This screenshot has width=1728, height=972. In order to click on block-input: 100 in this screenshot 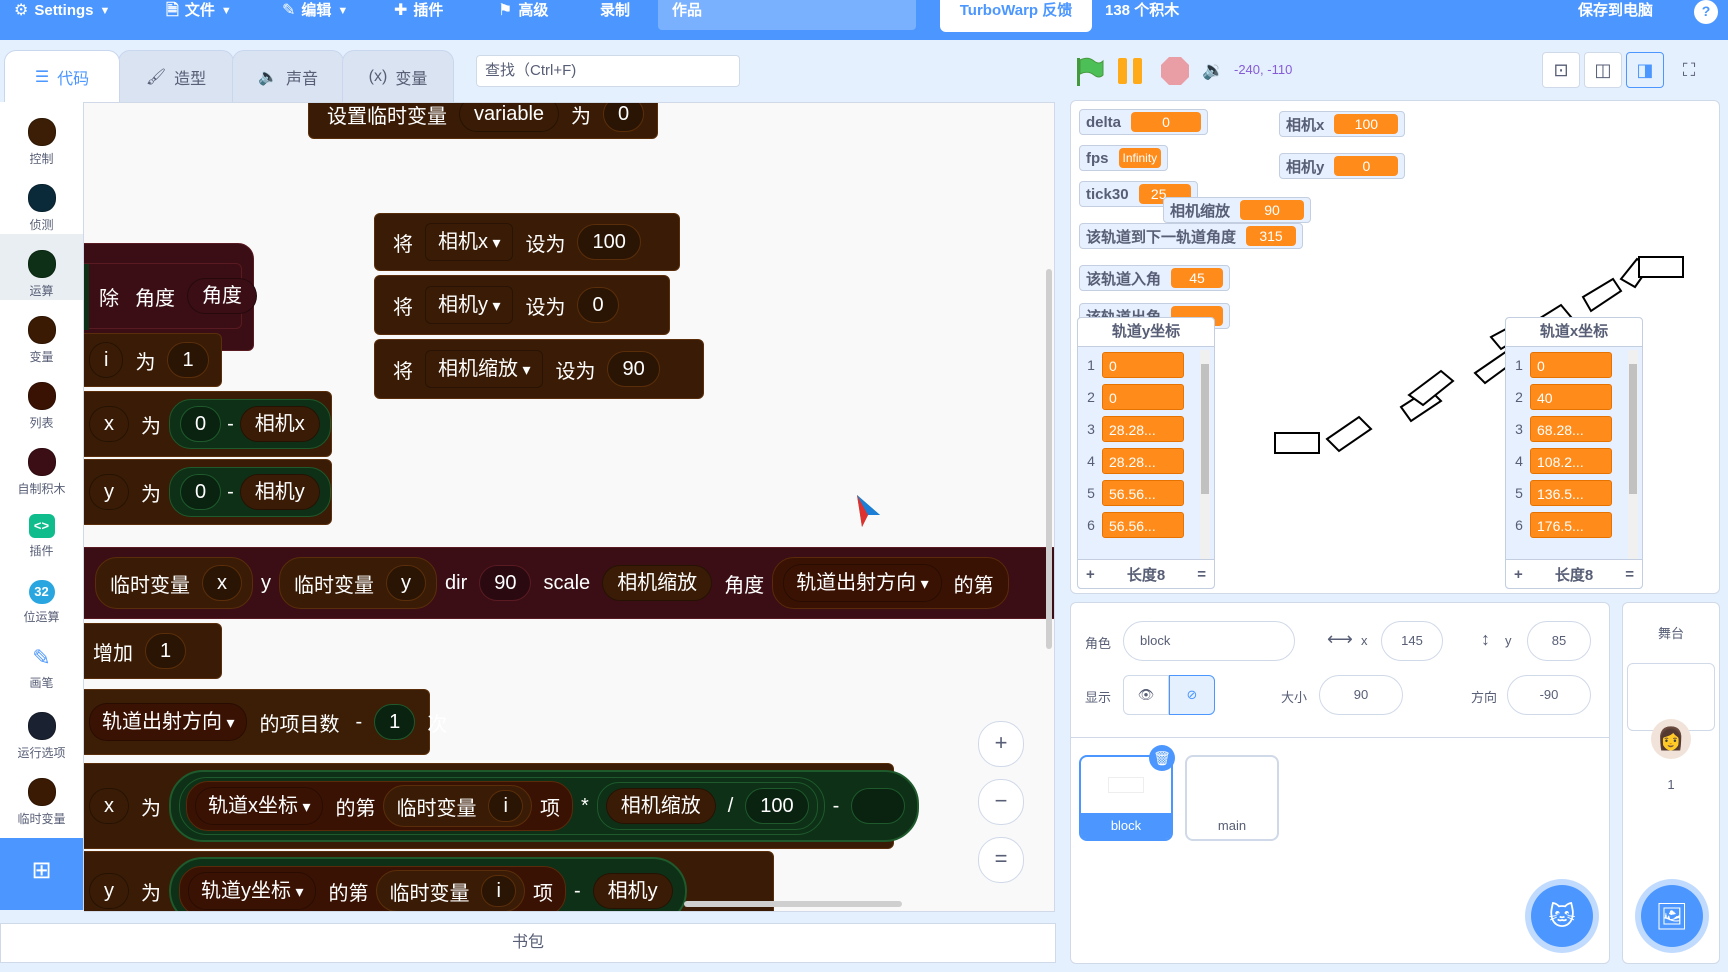, I will do `click(609, 242)`.